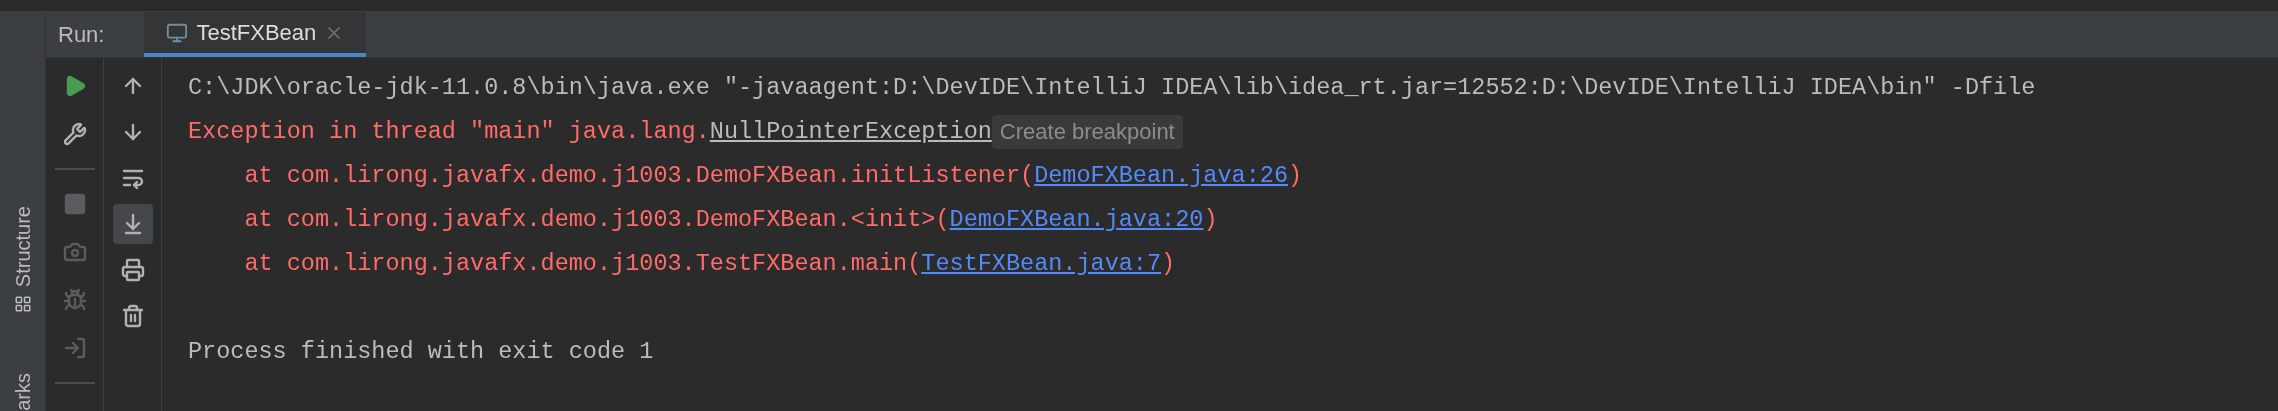 Image resolution: width=2278 pixels, height=411 pixels. I want to click on tooltip: Create breakpoint, so click(1087, 132).